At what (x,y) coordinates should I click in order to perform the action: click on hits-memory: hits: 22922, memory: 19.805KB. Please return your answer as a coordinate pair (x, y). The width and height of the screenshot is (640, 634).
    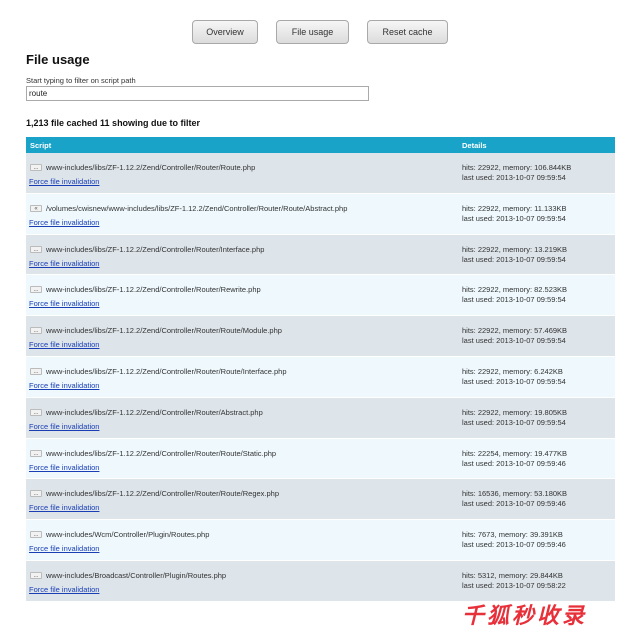
    Looking at the image, I should click on (515, 412).